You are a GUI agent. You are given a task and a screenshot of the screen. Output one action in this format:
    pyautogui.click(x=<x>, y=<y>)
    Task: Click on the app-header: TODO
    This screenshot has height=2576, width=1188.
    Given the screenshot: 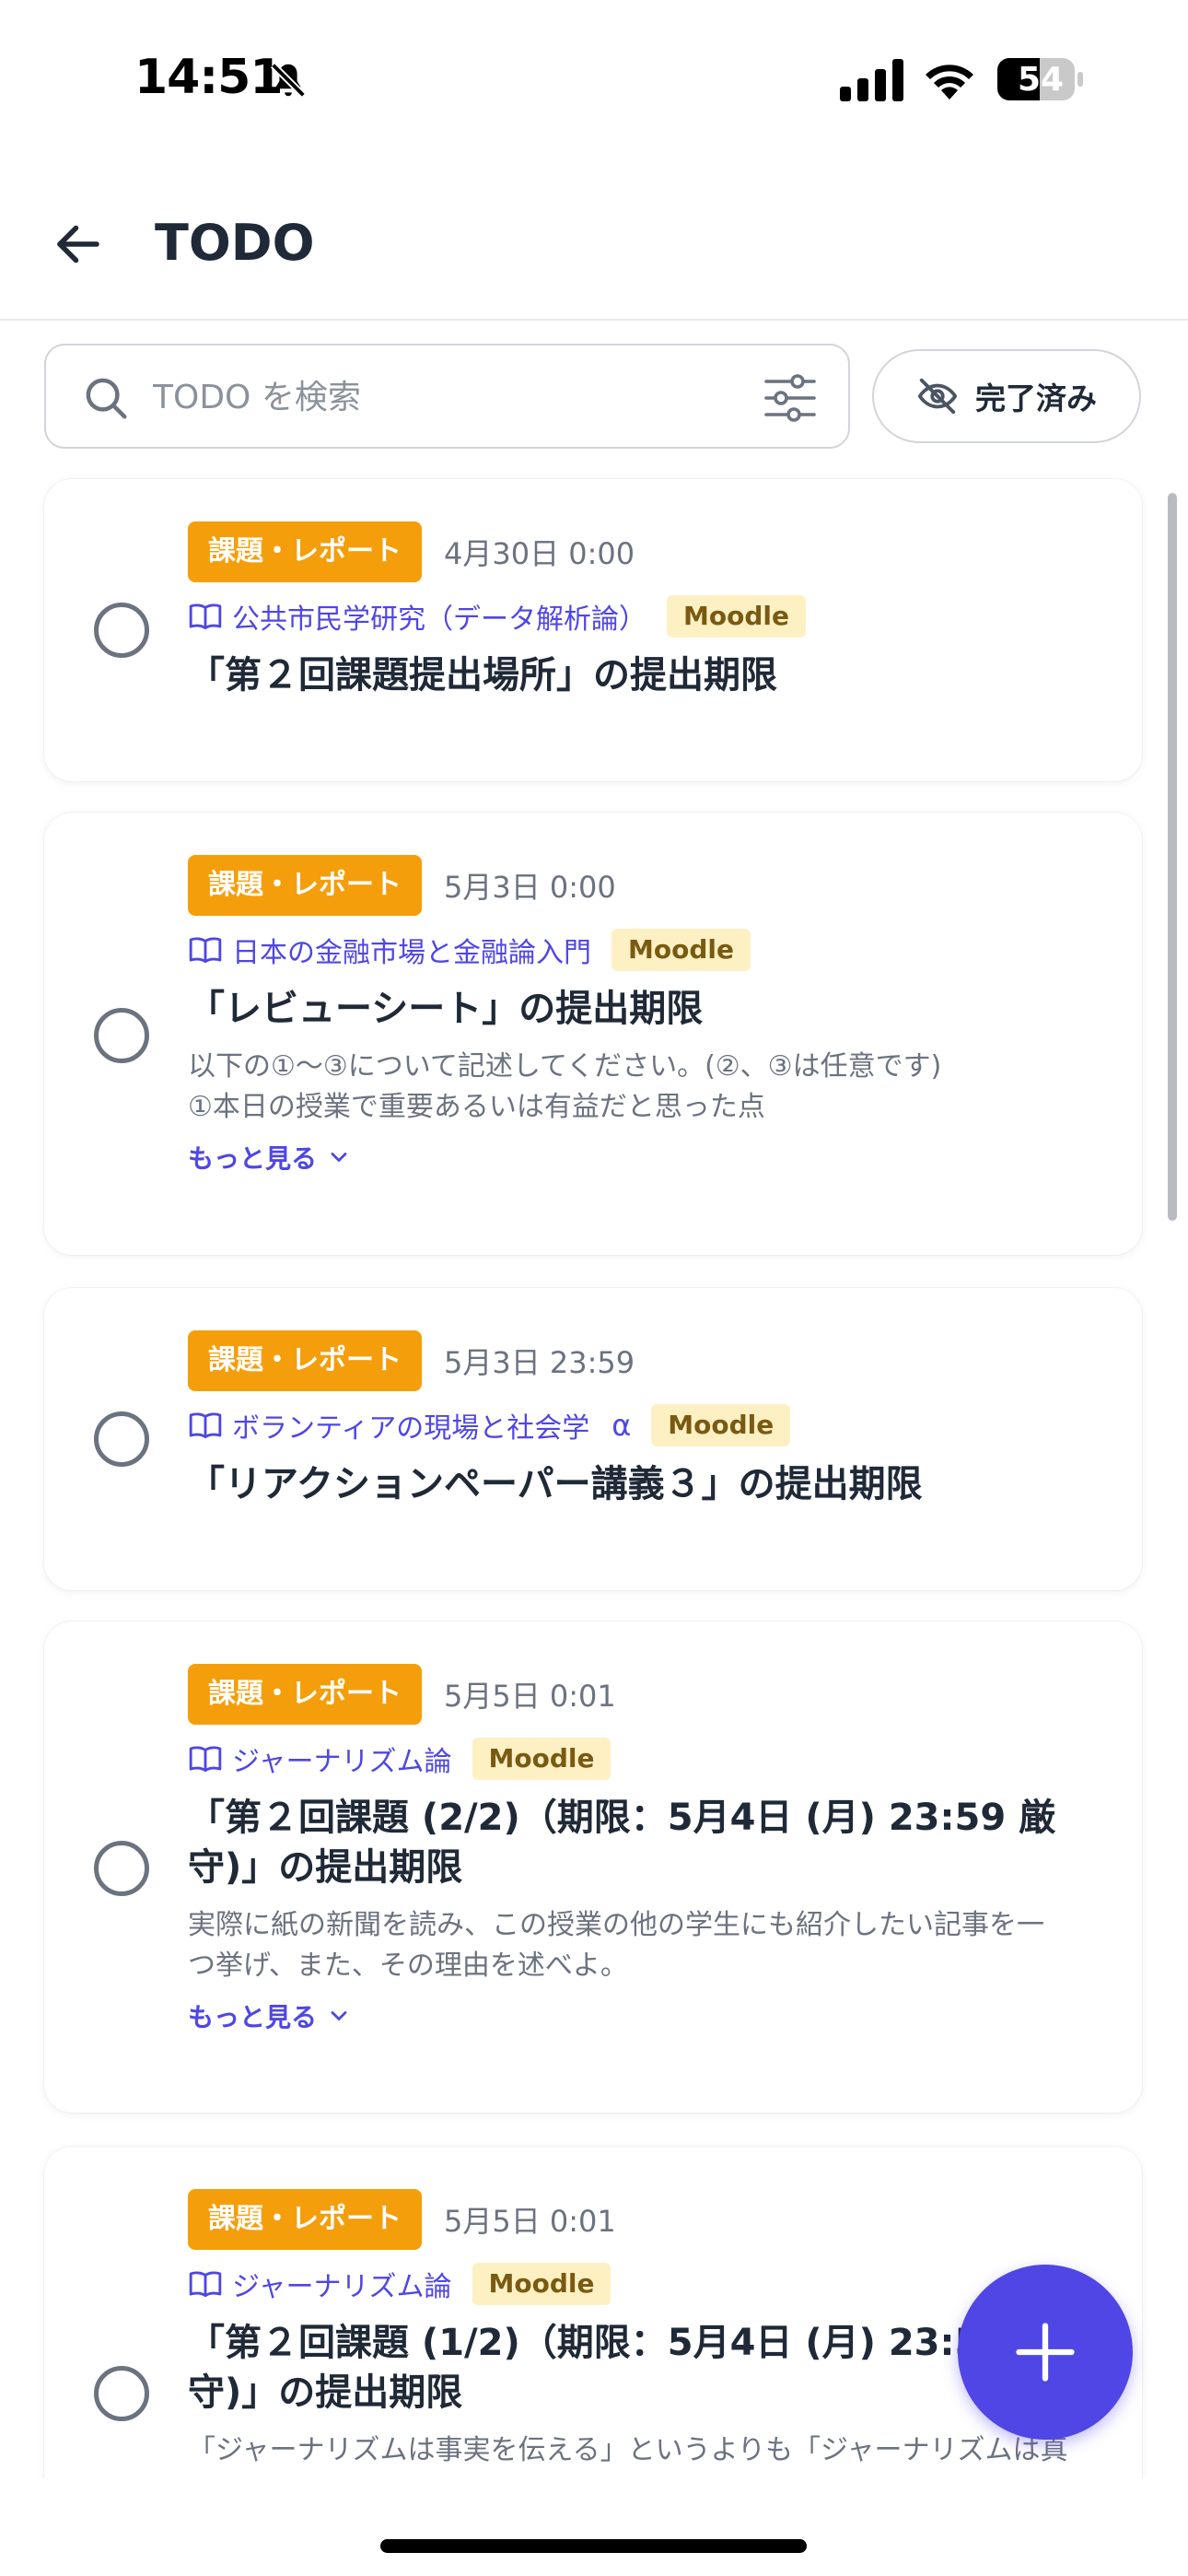 What is the action you would take?
    pyautogui.click(x=594, y=252)
    